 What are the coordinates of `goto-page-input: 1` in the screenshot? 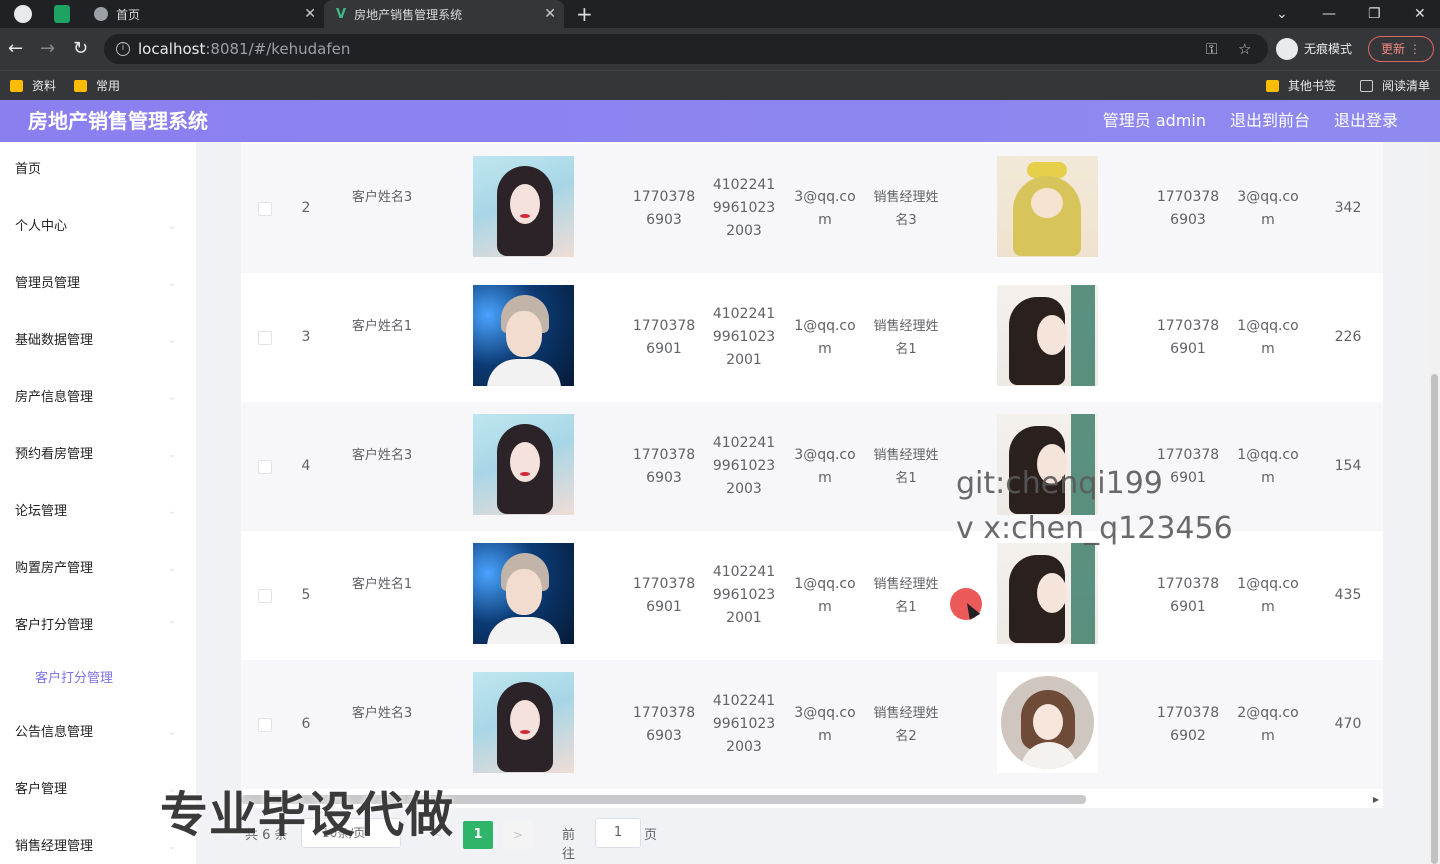 It's located at (618, 833).